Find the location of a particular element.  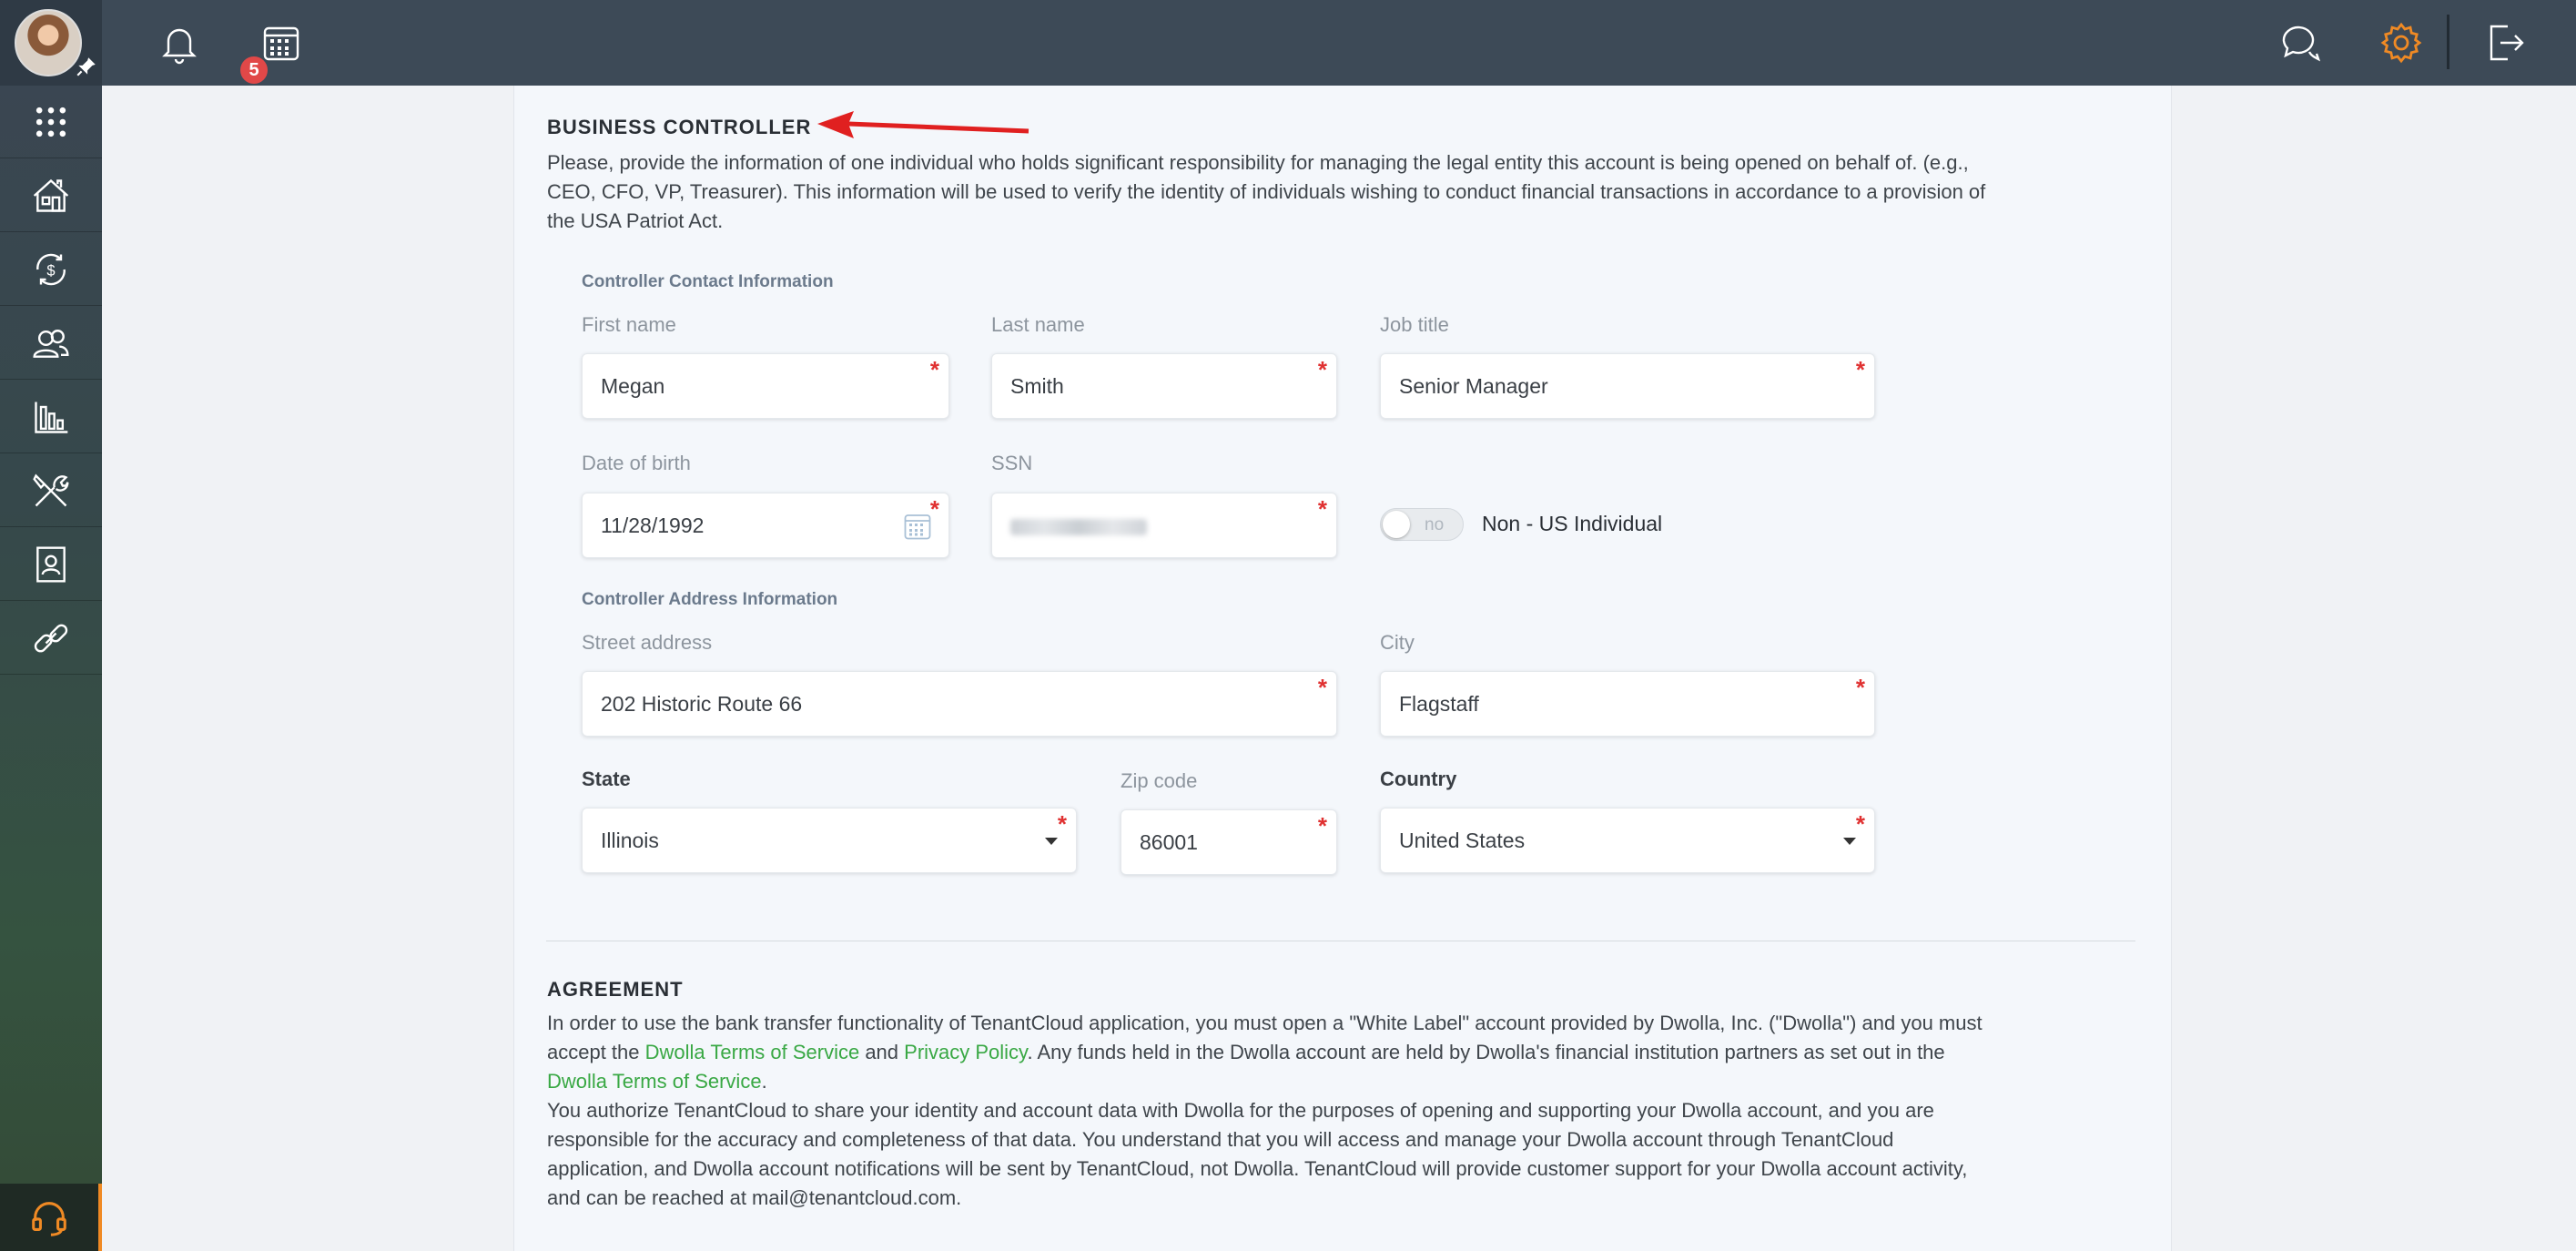

messages-button is located at coordinates (2300, 43).